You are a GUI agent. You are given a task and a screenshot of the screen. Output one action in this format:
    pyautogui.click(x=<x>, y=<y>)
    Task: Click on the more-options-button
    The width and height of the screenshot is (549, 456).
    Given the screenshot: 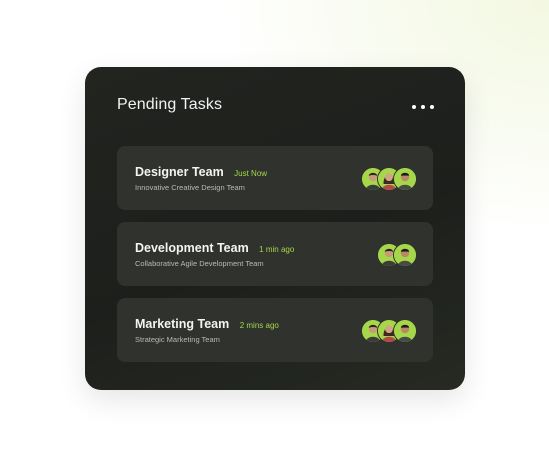 What is the action you would take?
    pyautogui.click(x=423, y=107)
    